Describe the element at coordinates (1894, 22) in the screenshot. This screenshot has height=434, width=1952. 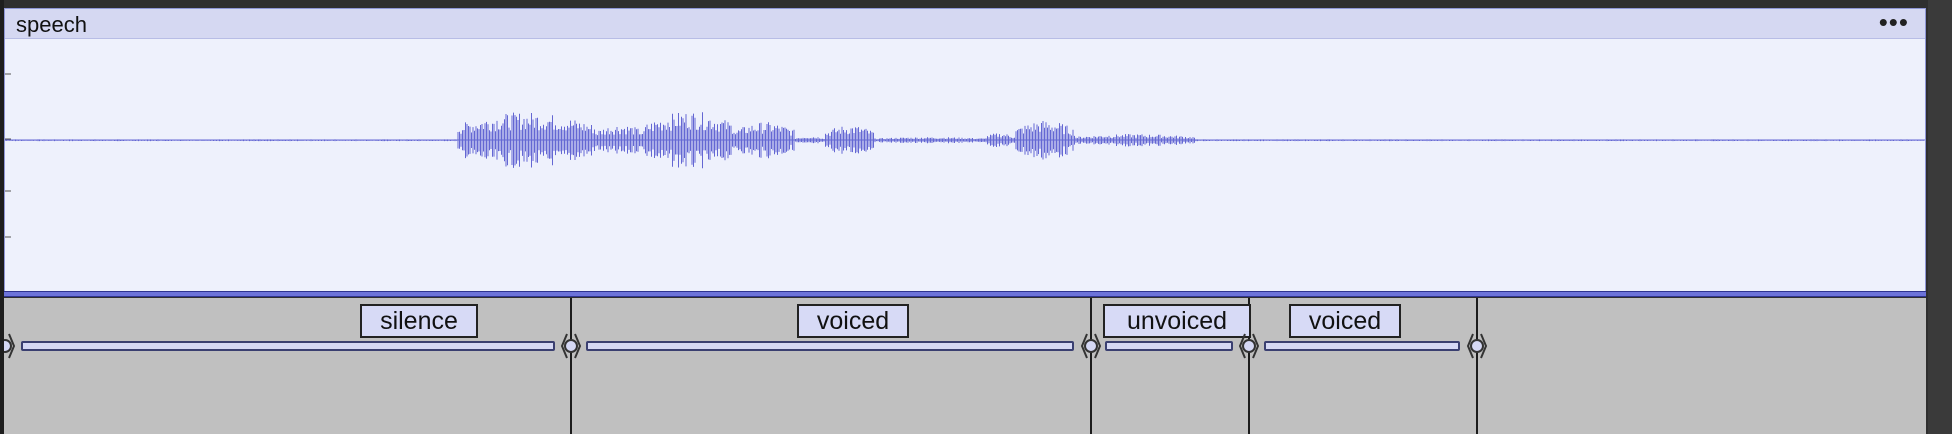
I see `more-horizontal-icon: •••` at that location.